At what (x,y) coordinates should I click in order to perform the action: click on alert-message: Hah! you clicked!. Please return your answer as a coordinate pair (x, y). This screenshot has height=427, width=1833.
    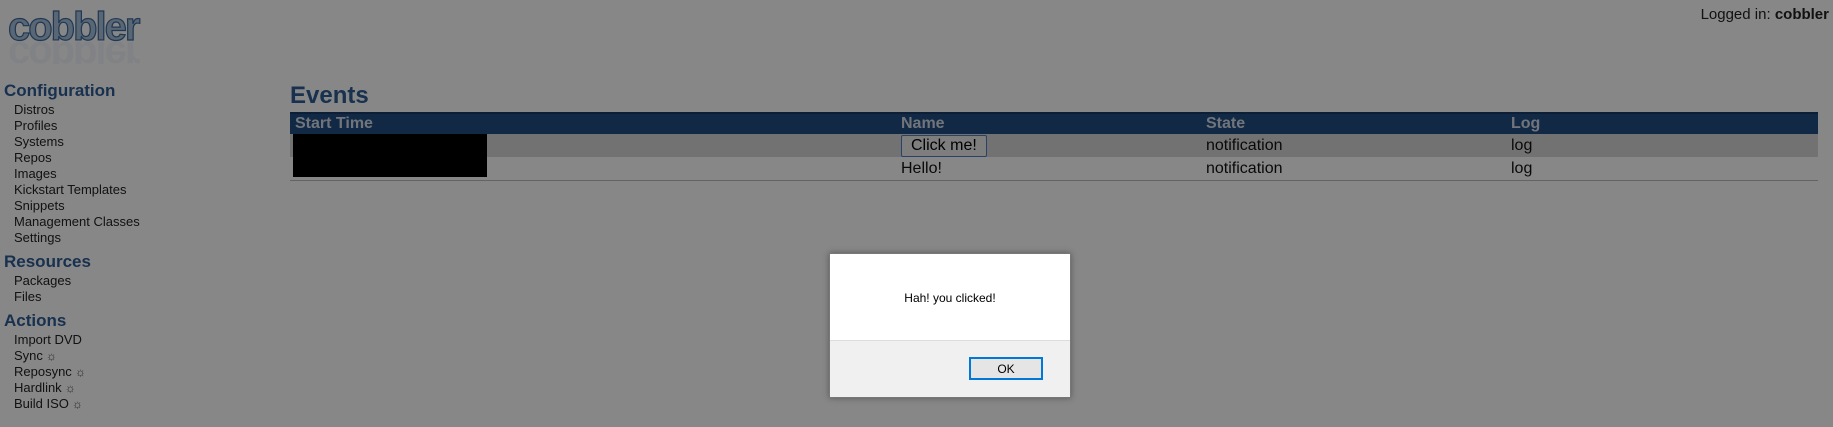
    Looking at the image, I should click on (950, 297).